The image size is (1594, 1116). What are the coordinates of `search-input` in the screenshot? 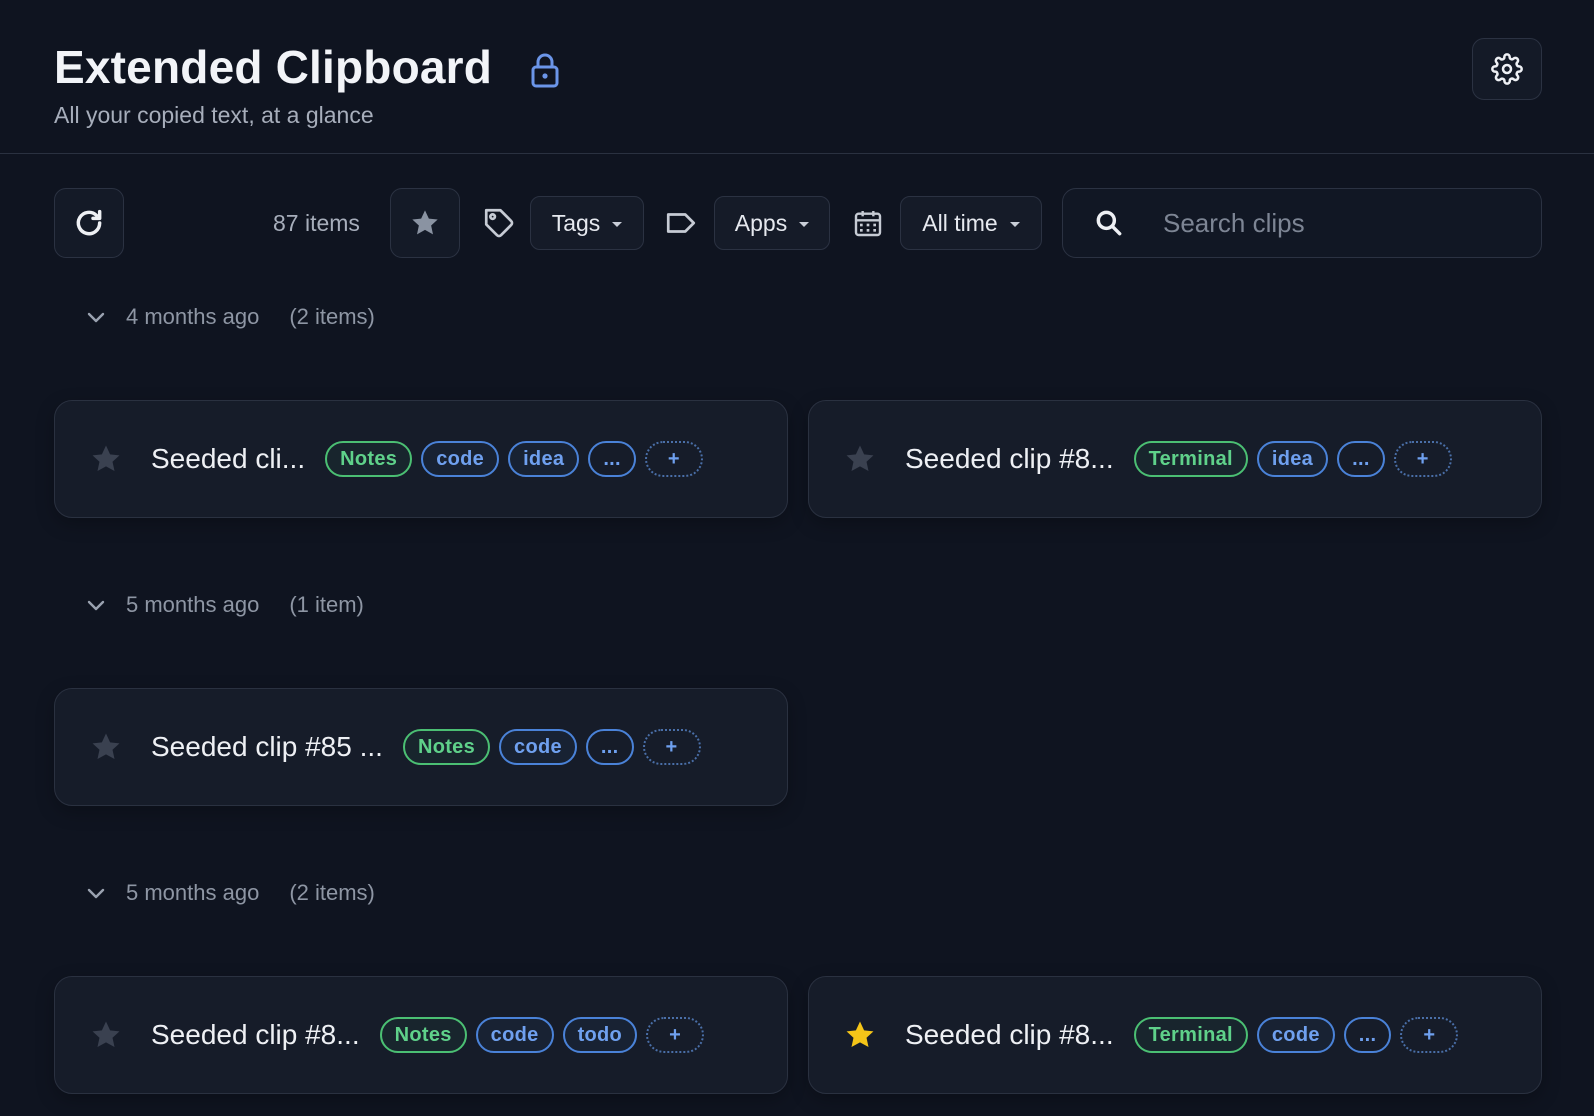 It's located at (1328, 223).